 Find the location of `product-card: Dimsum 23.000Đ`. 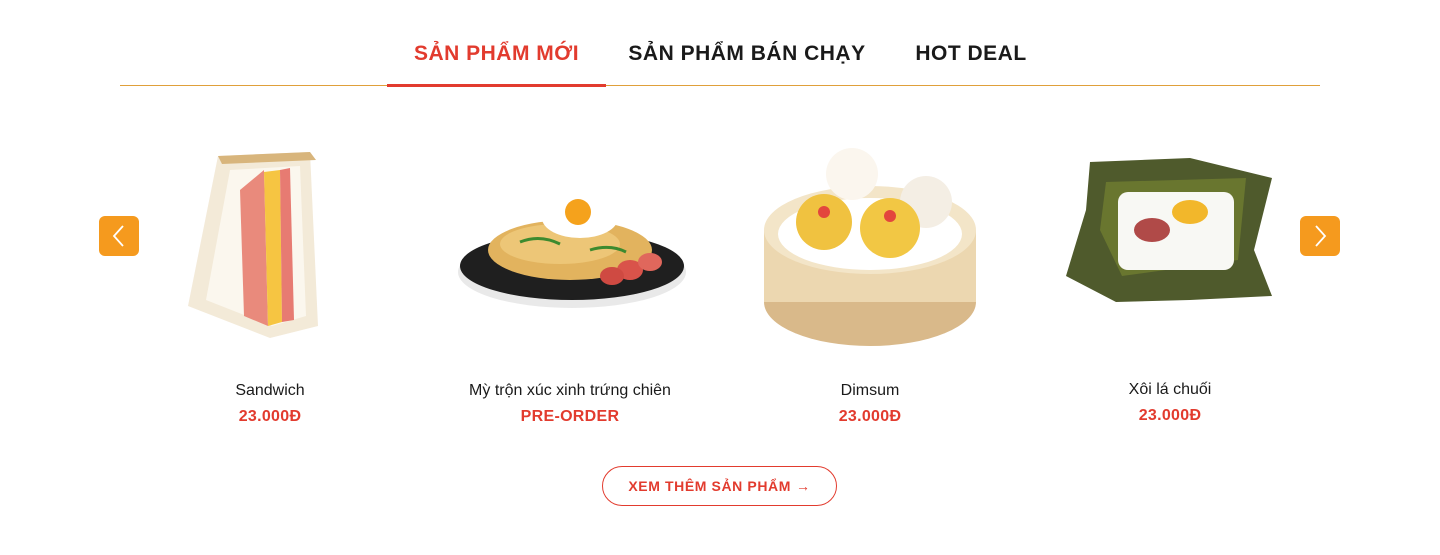

product-card: Dimsum 23.000Đ is located at coordinates (870, 280).